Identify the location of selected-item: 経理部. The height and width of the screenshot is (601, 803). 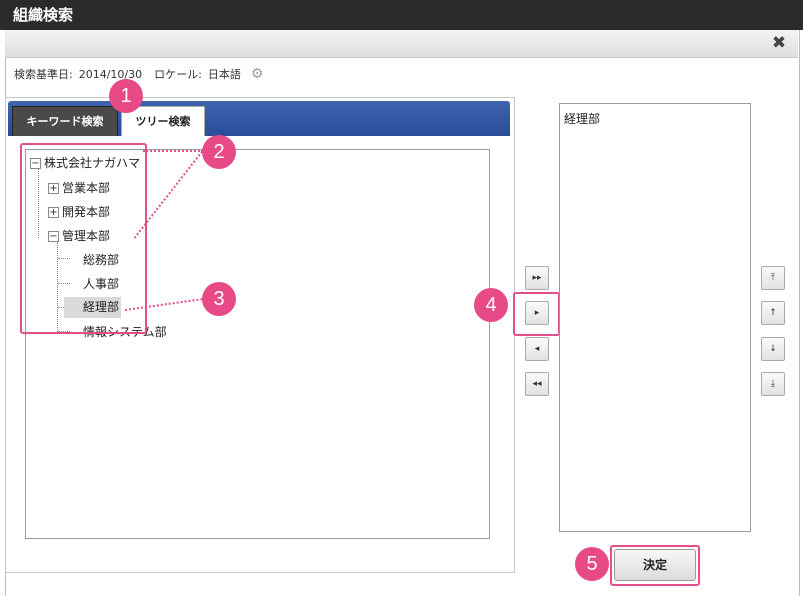
(582, 118).